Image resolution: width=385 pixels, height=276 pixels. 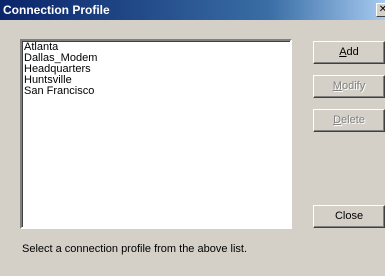 I want to click on add-button: Add, so click(x=349, y=52).